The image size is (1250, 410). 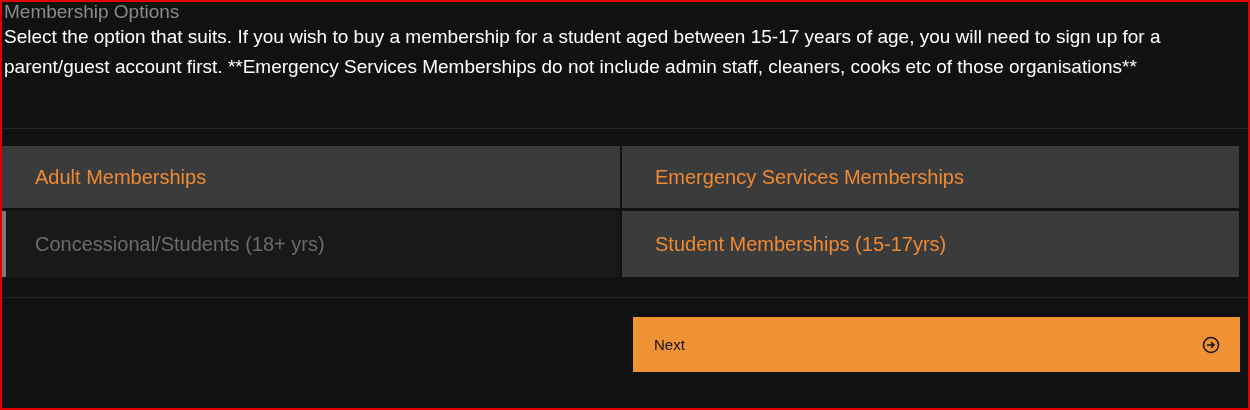 What do you see at coordinates (936, 344) in the screenshot?
I see `next-button: Next` at bounding box center [936, 344].